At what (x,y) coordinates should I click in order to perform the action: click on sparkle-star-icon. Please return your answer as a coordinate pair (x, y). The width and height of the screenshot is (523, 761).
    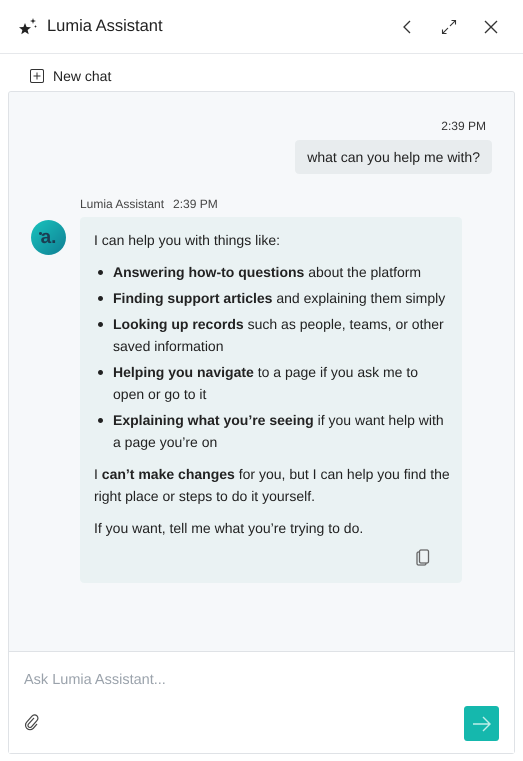
    Looking at the image, I should click on (28, 26).